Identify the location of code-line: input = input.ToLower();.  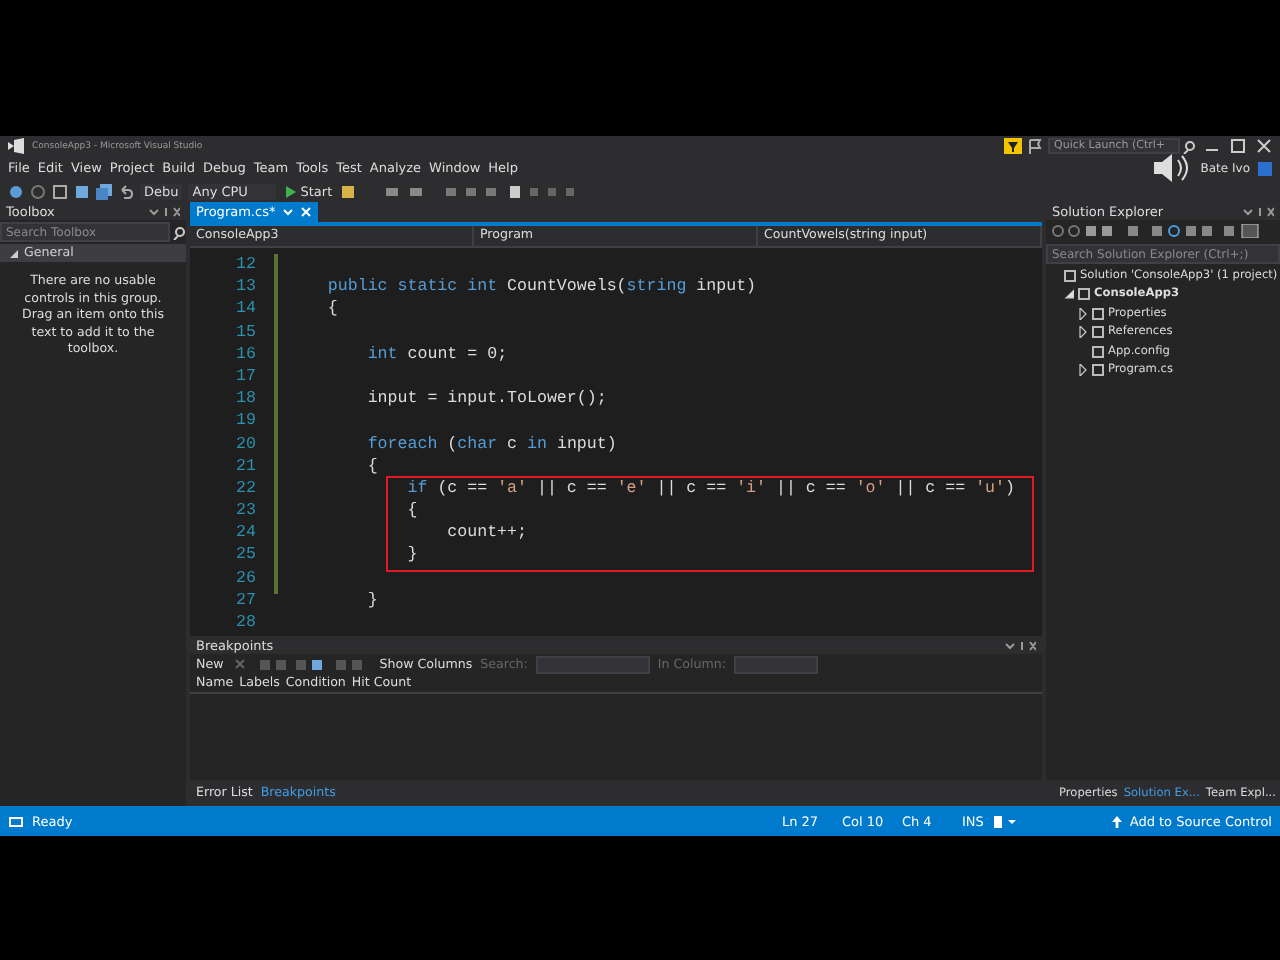
(486, 399).